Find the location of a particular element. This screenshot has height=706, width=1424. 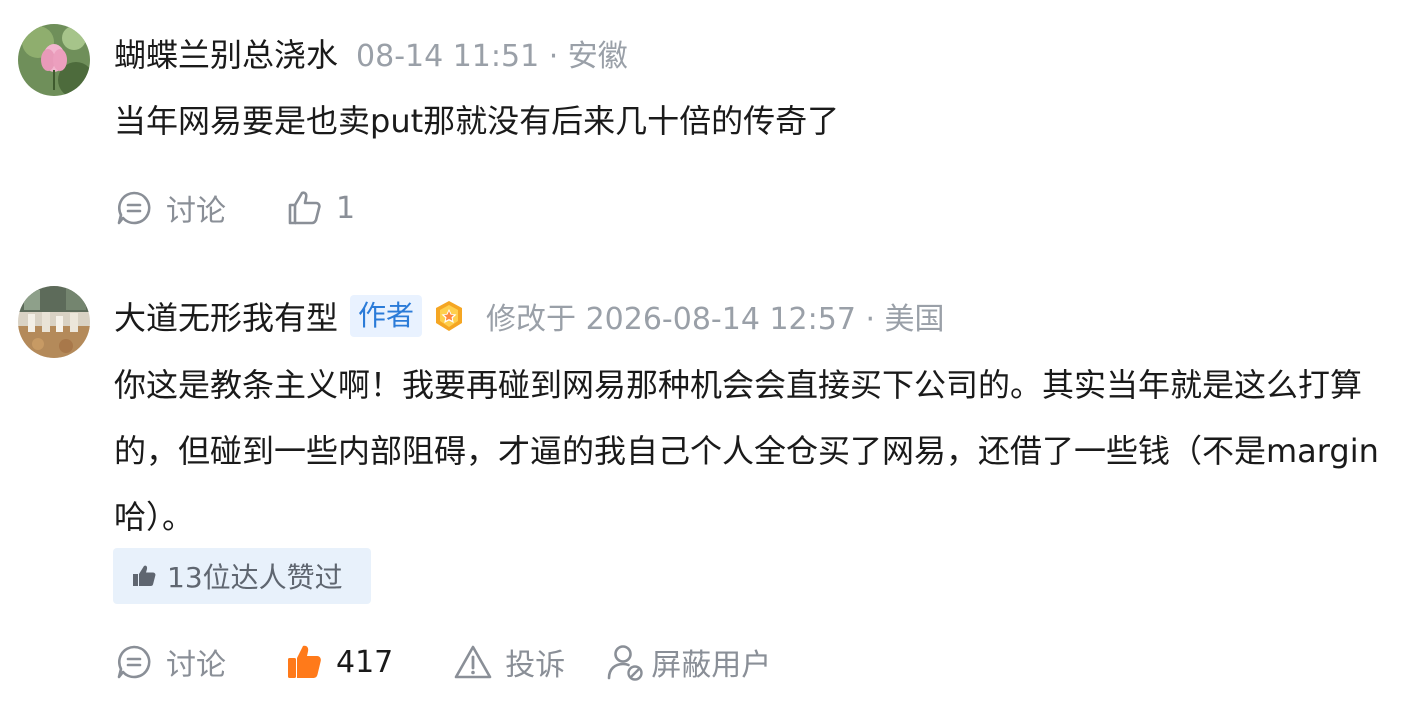

block-user-button: 屏蔽用户 is located at coordinates (688, 662).